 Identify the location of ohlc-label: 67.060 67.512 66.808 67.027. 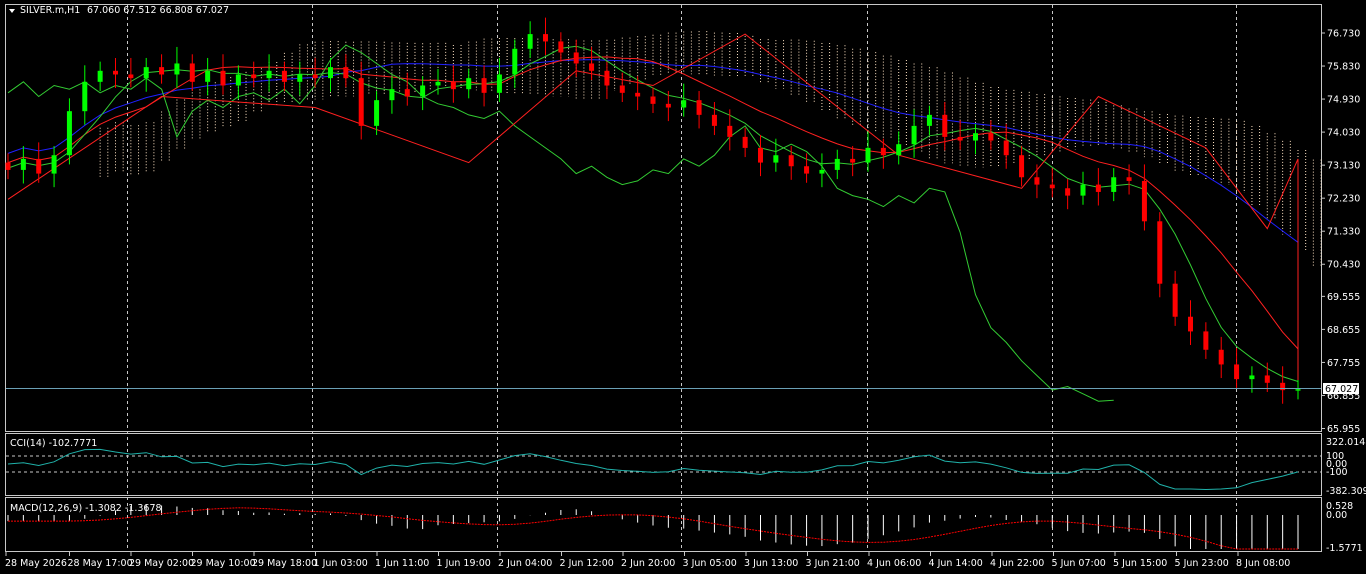
(158, 10).